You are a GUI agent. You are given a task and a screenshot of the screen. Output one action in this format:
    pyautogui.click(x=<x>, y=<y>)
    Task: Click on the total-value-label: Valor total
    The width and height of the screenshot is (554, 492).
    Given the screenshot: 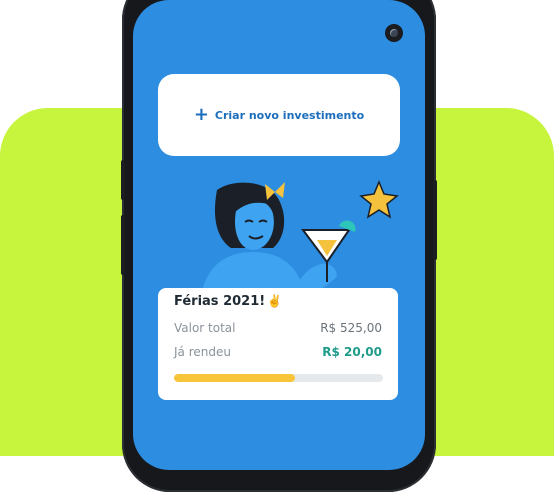 What is the action you would take?
    pyautogui.click(x=205, y=328)
    